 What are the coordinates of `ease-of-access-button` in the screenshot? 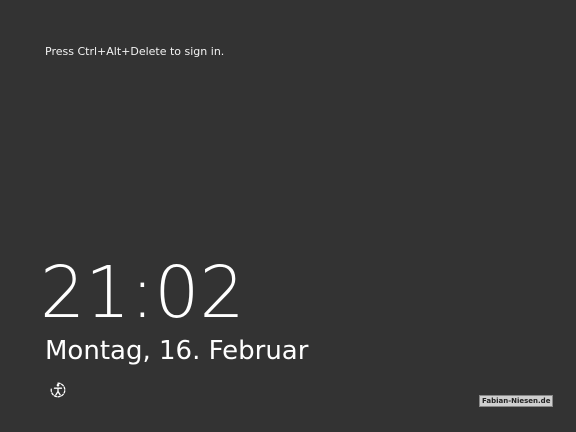 It's located at (58, 390).